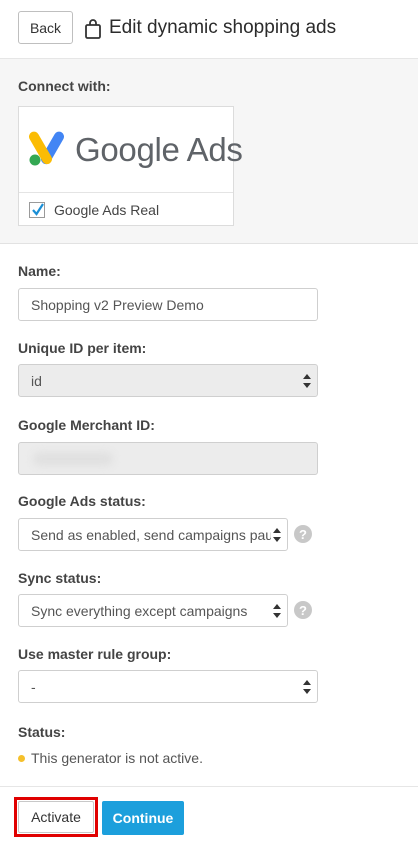 The height and width of the screenshot is (850, 418). I want to click on account-checkbox, so click(37, 210).